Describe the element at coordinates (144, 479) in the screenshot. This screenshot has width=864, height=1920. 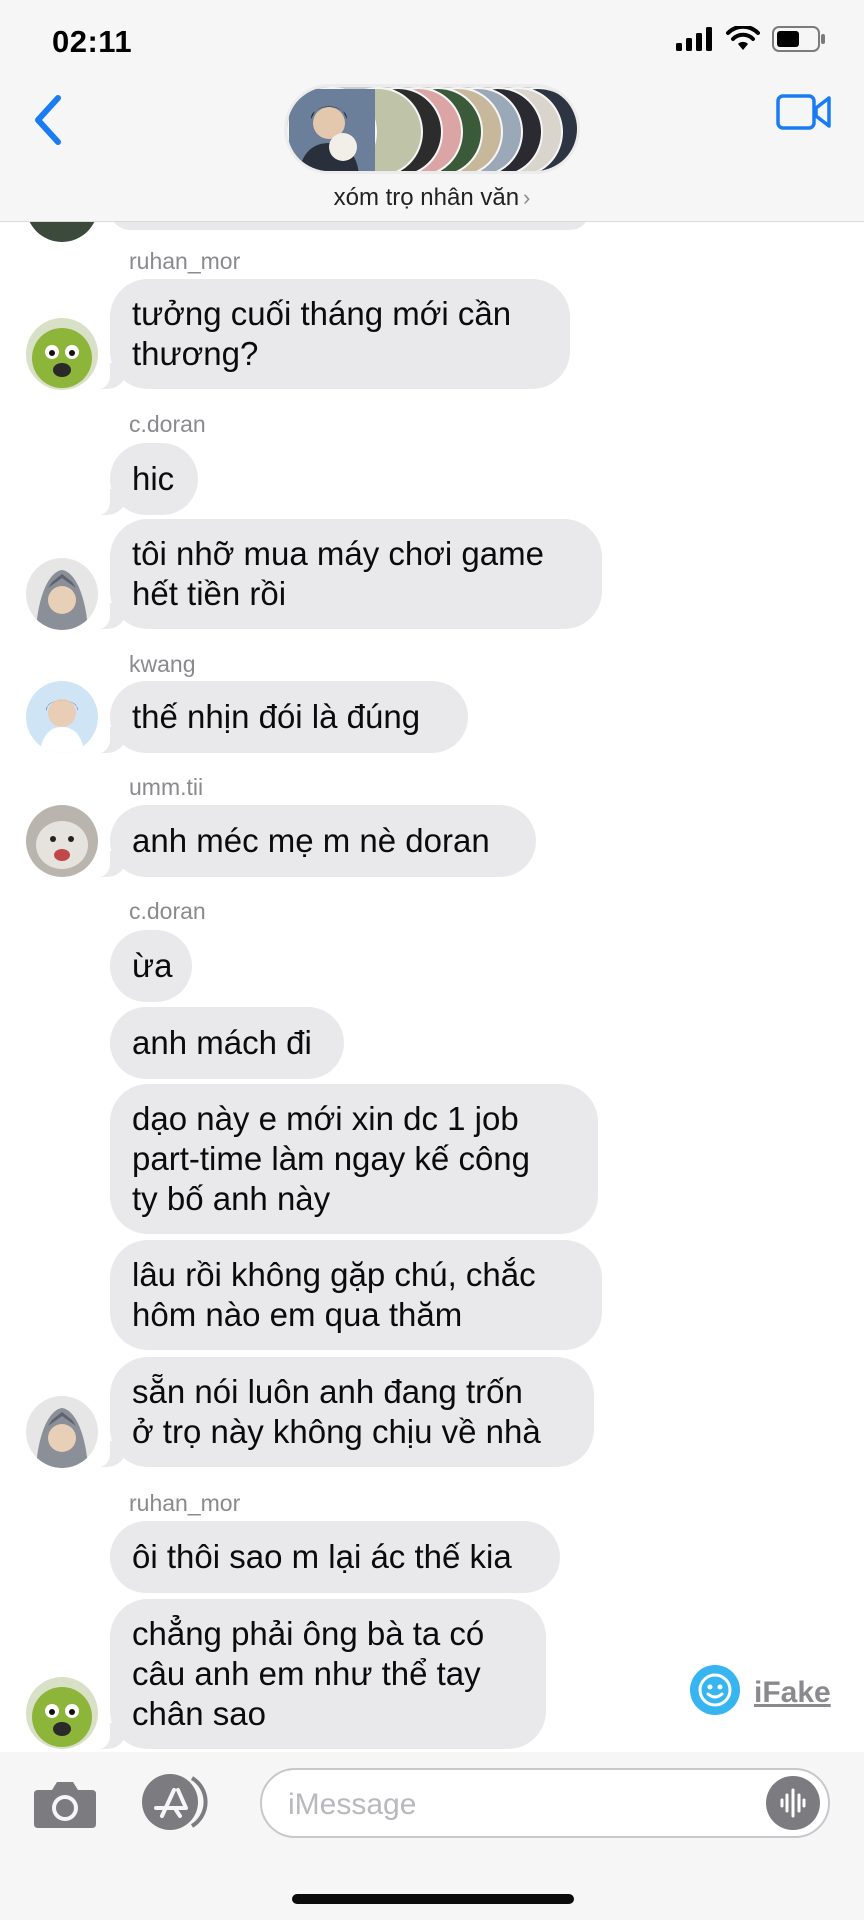
I see `message-bubble: hic` at that location.